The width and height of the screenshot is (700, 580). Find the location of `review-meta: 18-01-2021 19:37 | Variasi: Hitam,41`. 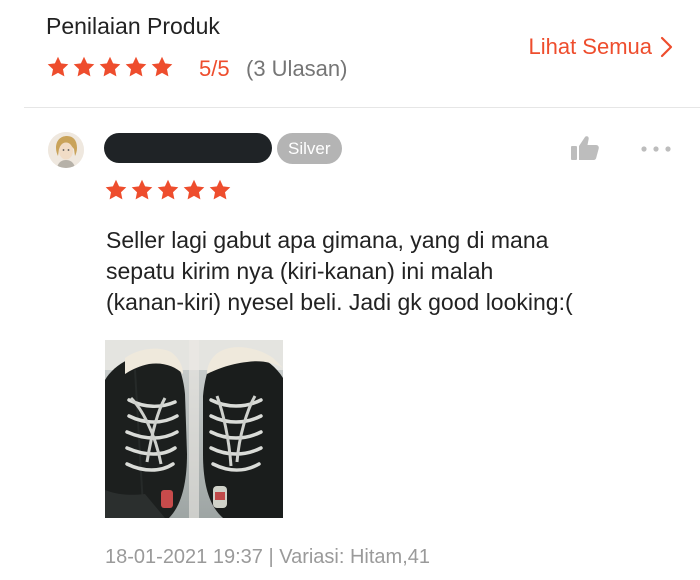

review-meta: 18-01-2021 19:37 | Variasi: Hitam,41 is located at coordinates (268, 557).